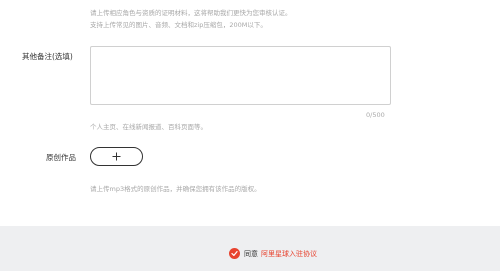  What do you see at coordinates (178, 25) in the screenshot?
I see `upload-hint-line2: 支持上传常见的图片、音频、文档和zip压缩包，200M以下。` at bounding box center [178, 25].